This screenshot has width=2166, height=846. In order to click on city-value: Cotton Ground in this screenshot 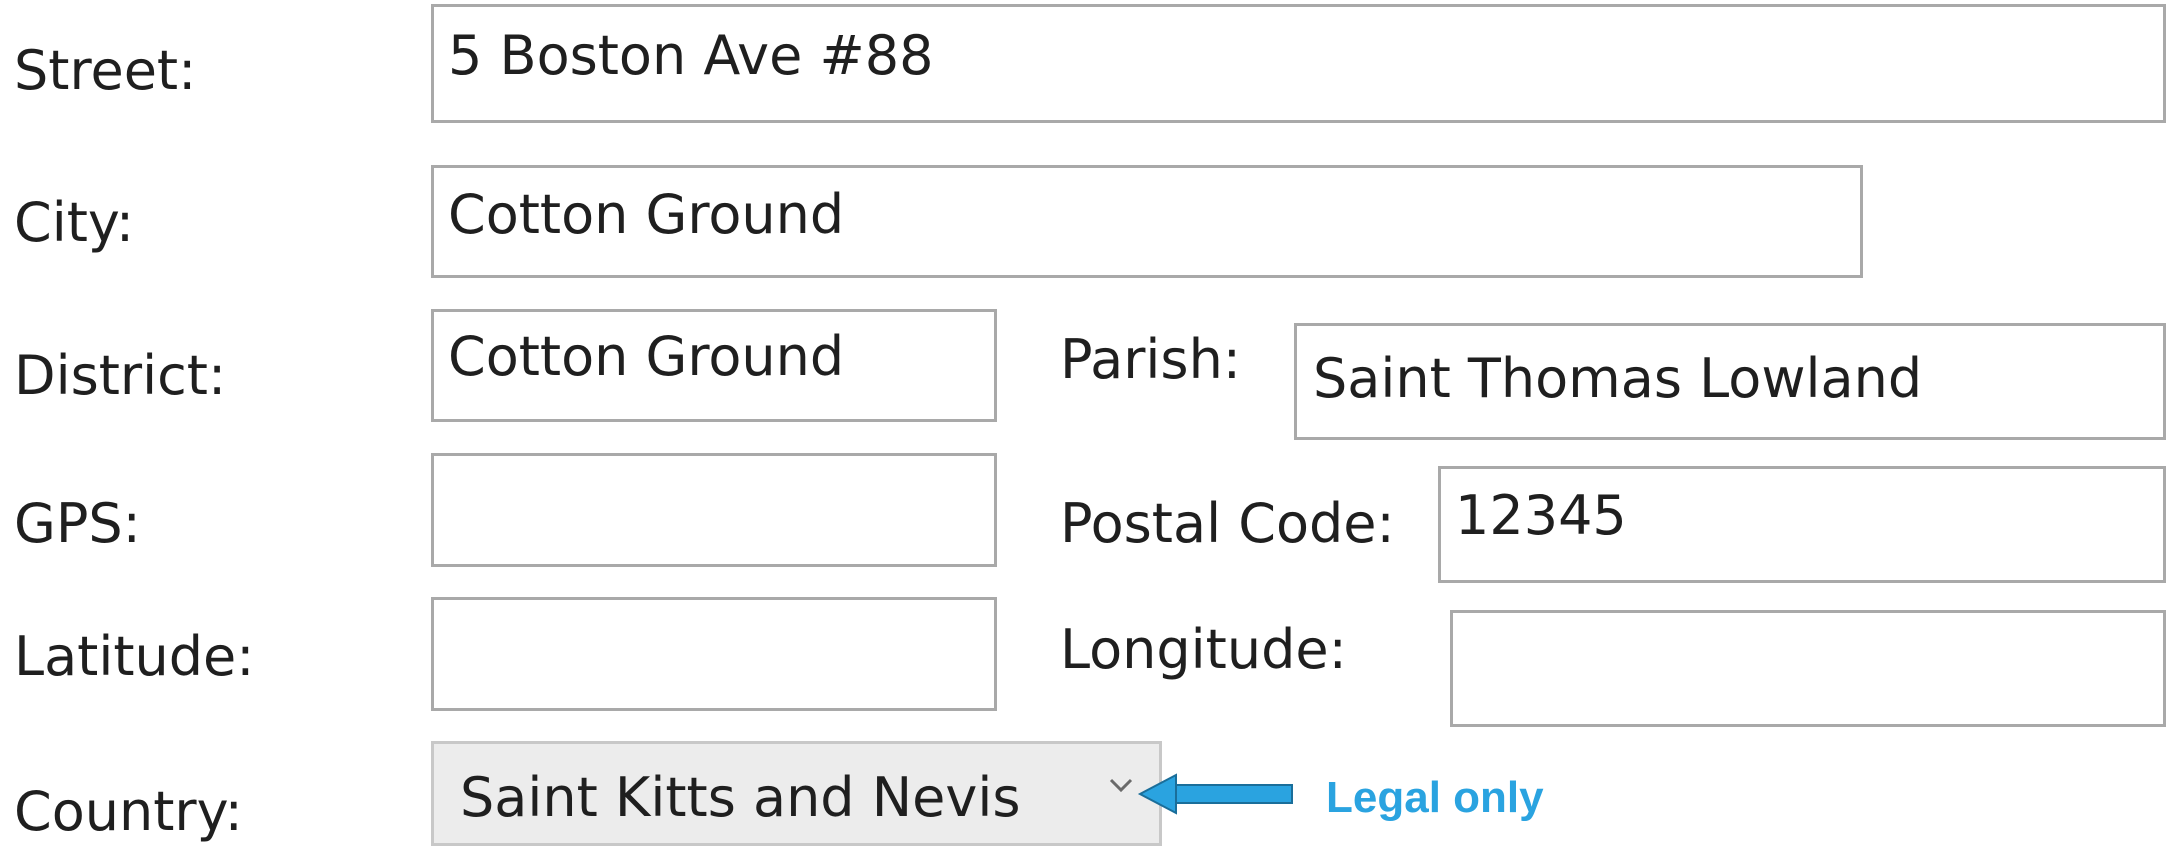, I will do `click(646, 214)`.